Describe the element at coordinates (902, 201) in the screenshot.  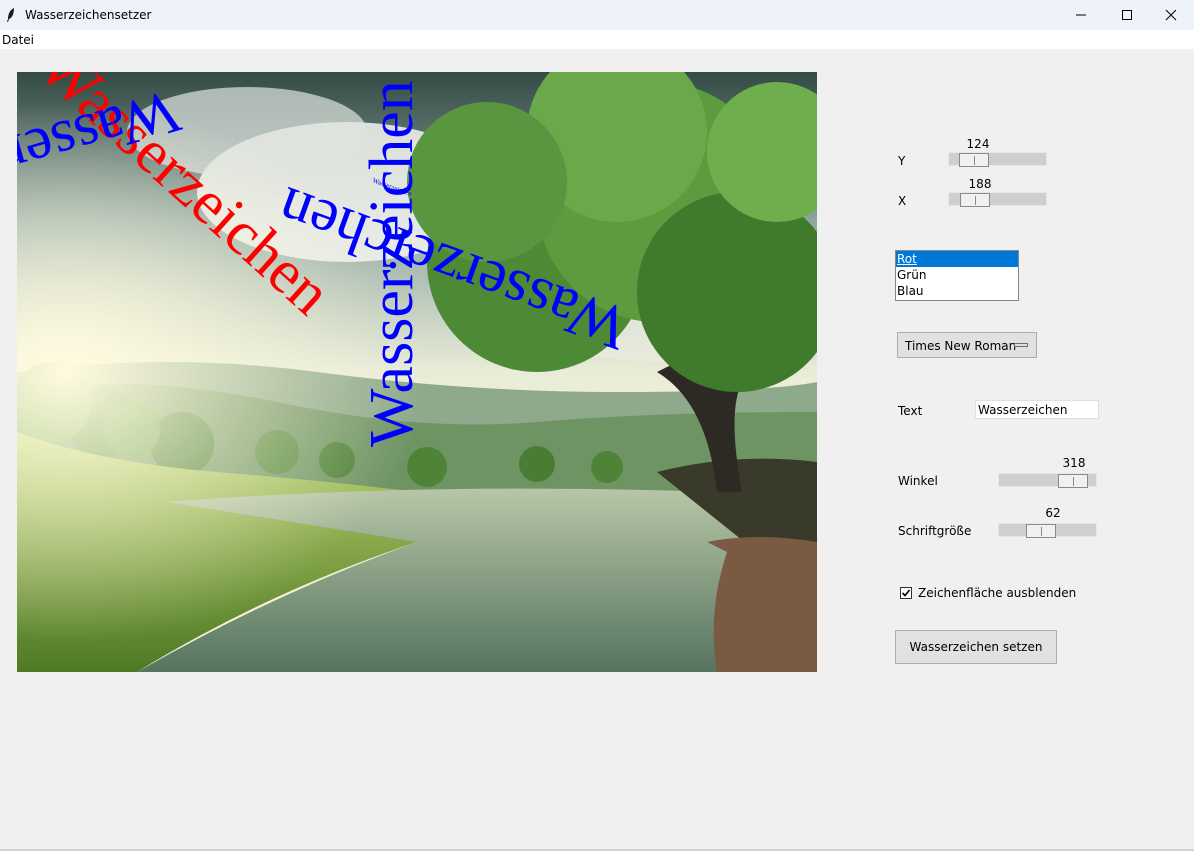
I see `x-label: X` at that location.